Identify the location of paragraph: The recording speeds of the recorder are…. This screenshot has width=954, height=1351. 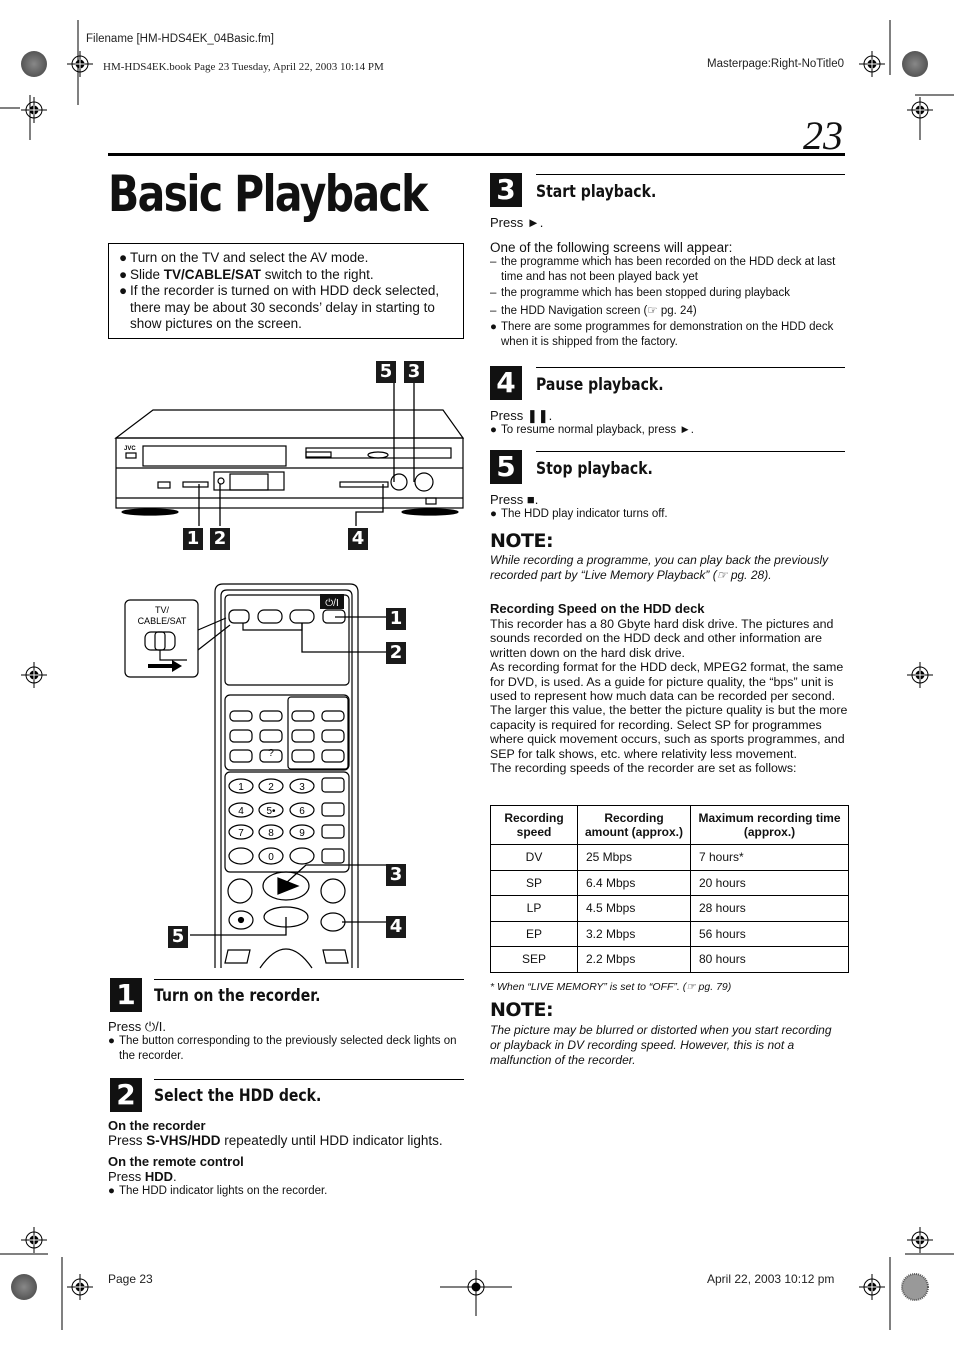
(643, 768).